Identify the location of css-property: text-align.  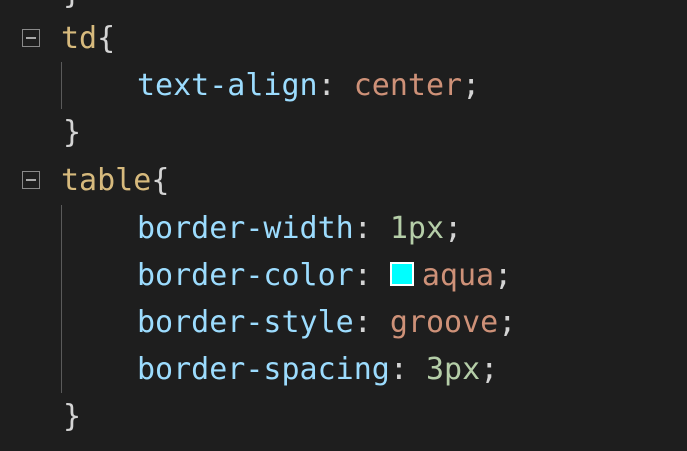
(227, 85).